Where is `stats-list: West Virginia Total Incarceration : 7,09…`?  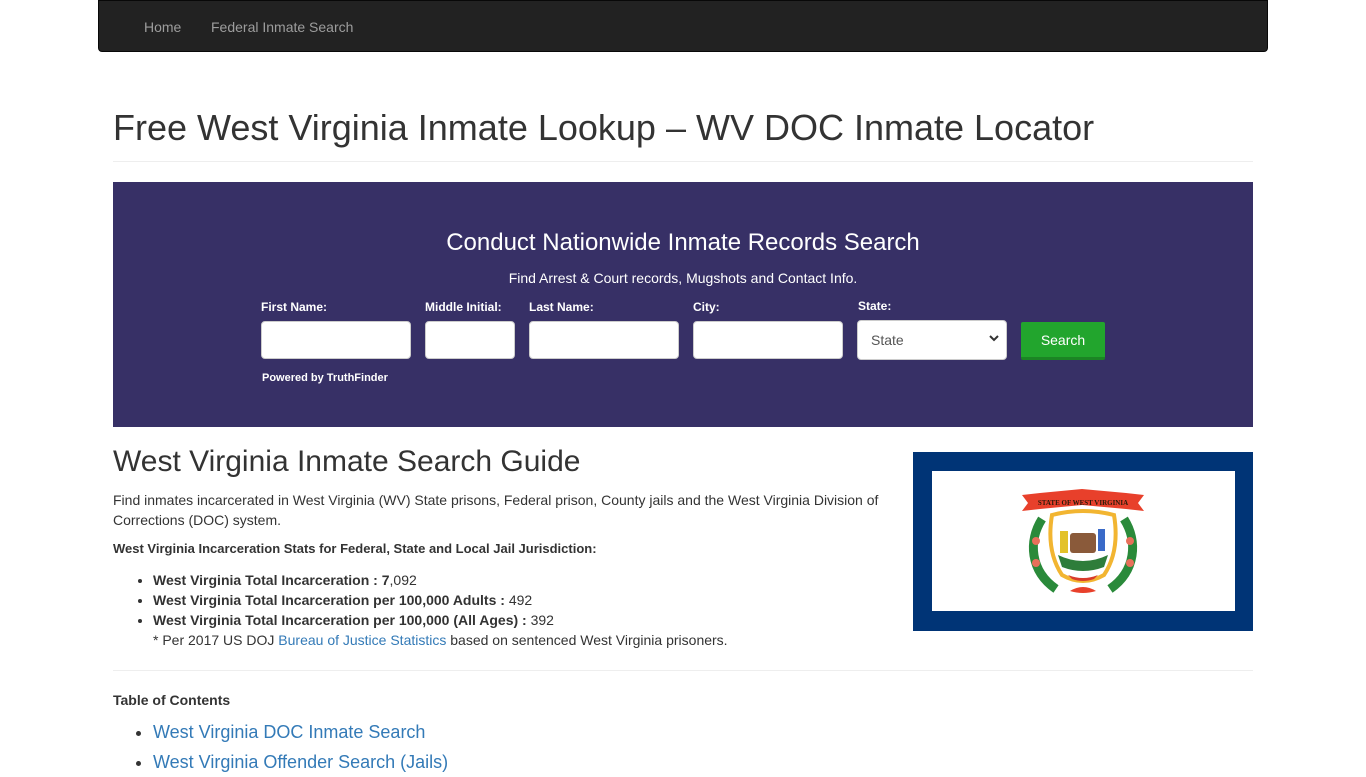
stats-list: West Virginia Total Incarceration : 7,09… is located at coordinates (333, 600).